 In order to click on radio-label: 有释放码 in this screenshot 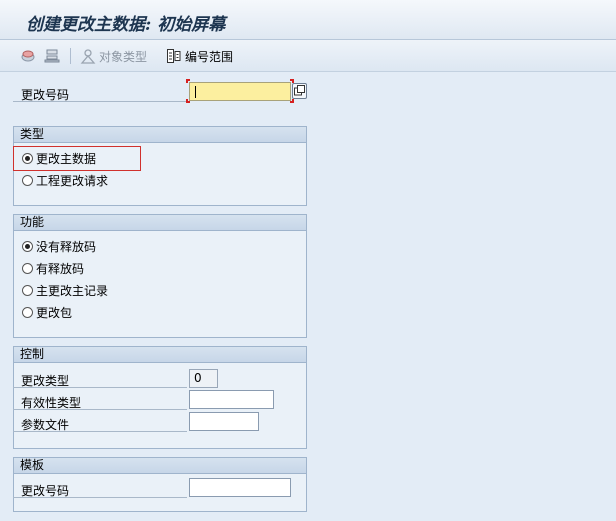, I will do `click(60, 269)`.